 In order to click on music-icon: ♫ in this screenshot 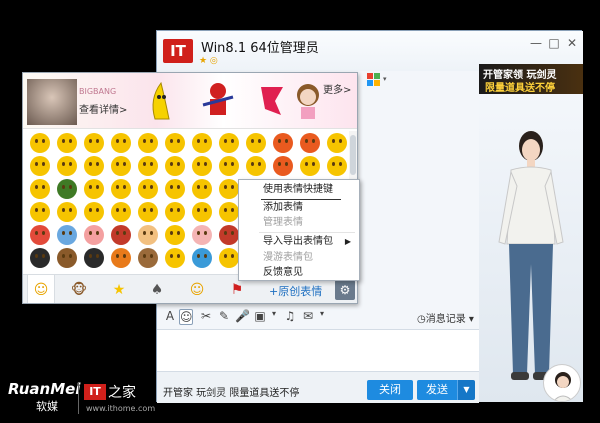, I will do `click(290, 316)`.